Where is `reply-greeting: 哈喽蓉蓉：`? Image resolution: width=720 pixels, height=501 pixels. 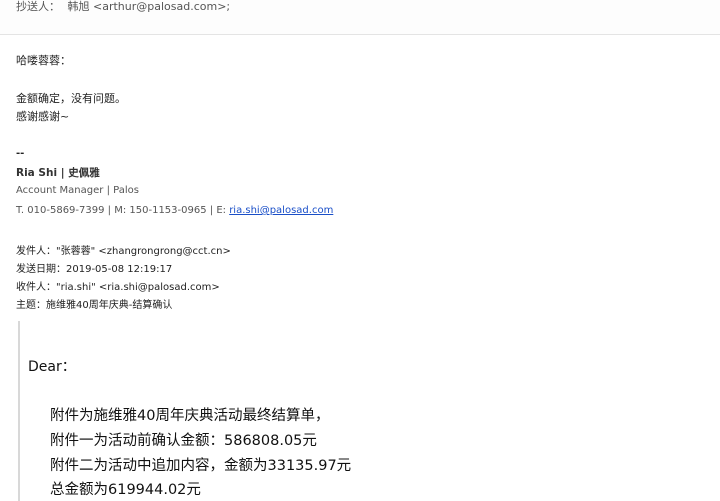
reply-greeting: 哈喽蓉蓉： is located at coordinates (43, 60).